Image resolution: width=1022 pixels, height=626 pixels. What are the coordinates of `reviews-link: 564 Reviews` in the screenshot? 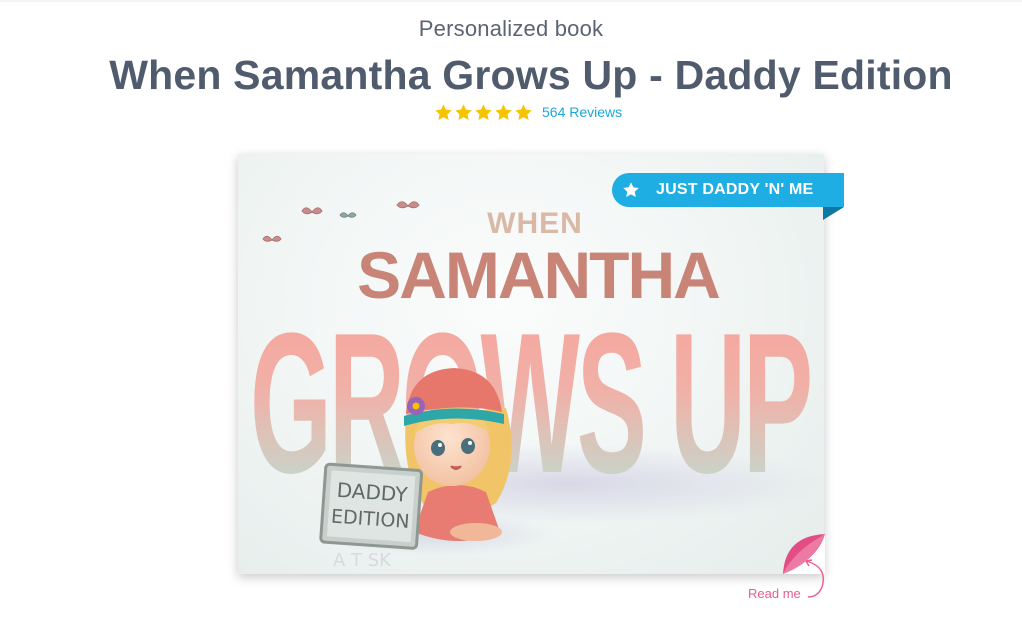 It's located at (582, 112).